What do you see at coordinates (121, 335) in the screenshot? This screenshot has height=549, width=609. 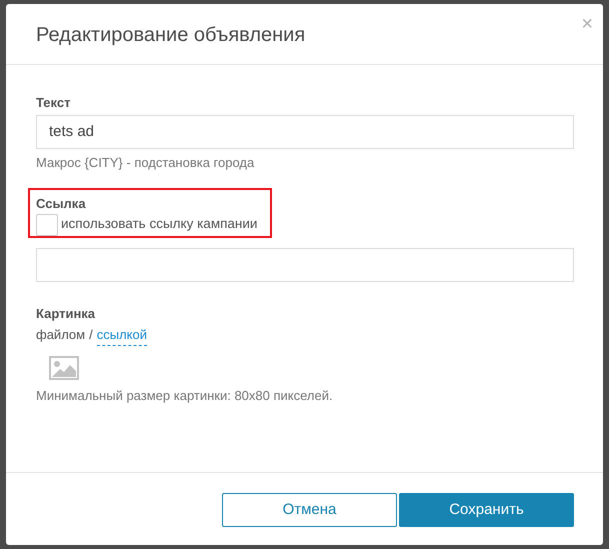 I see `source-link: ссылкой` at bounding box center [121, 335].